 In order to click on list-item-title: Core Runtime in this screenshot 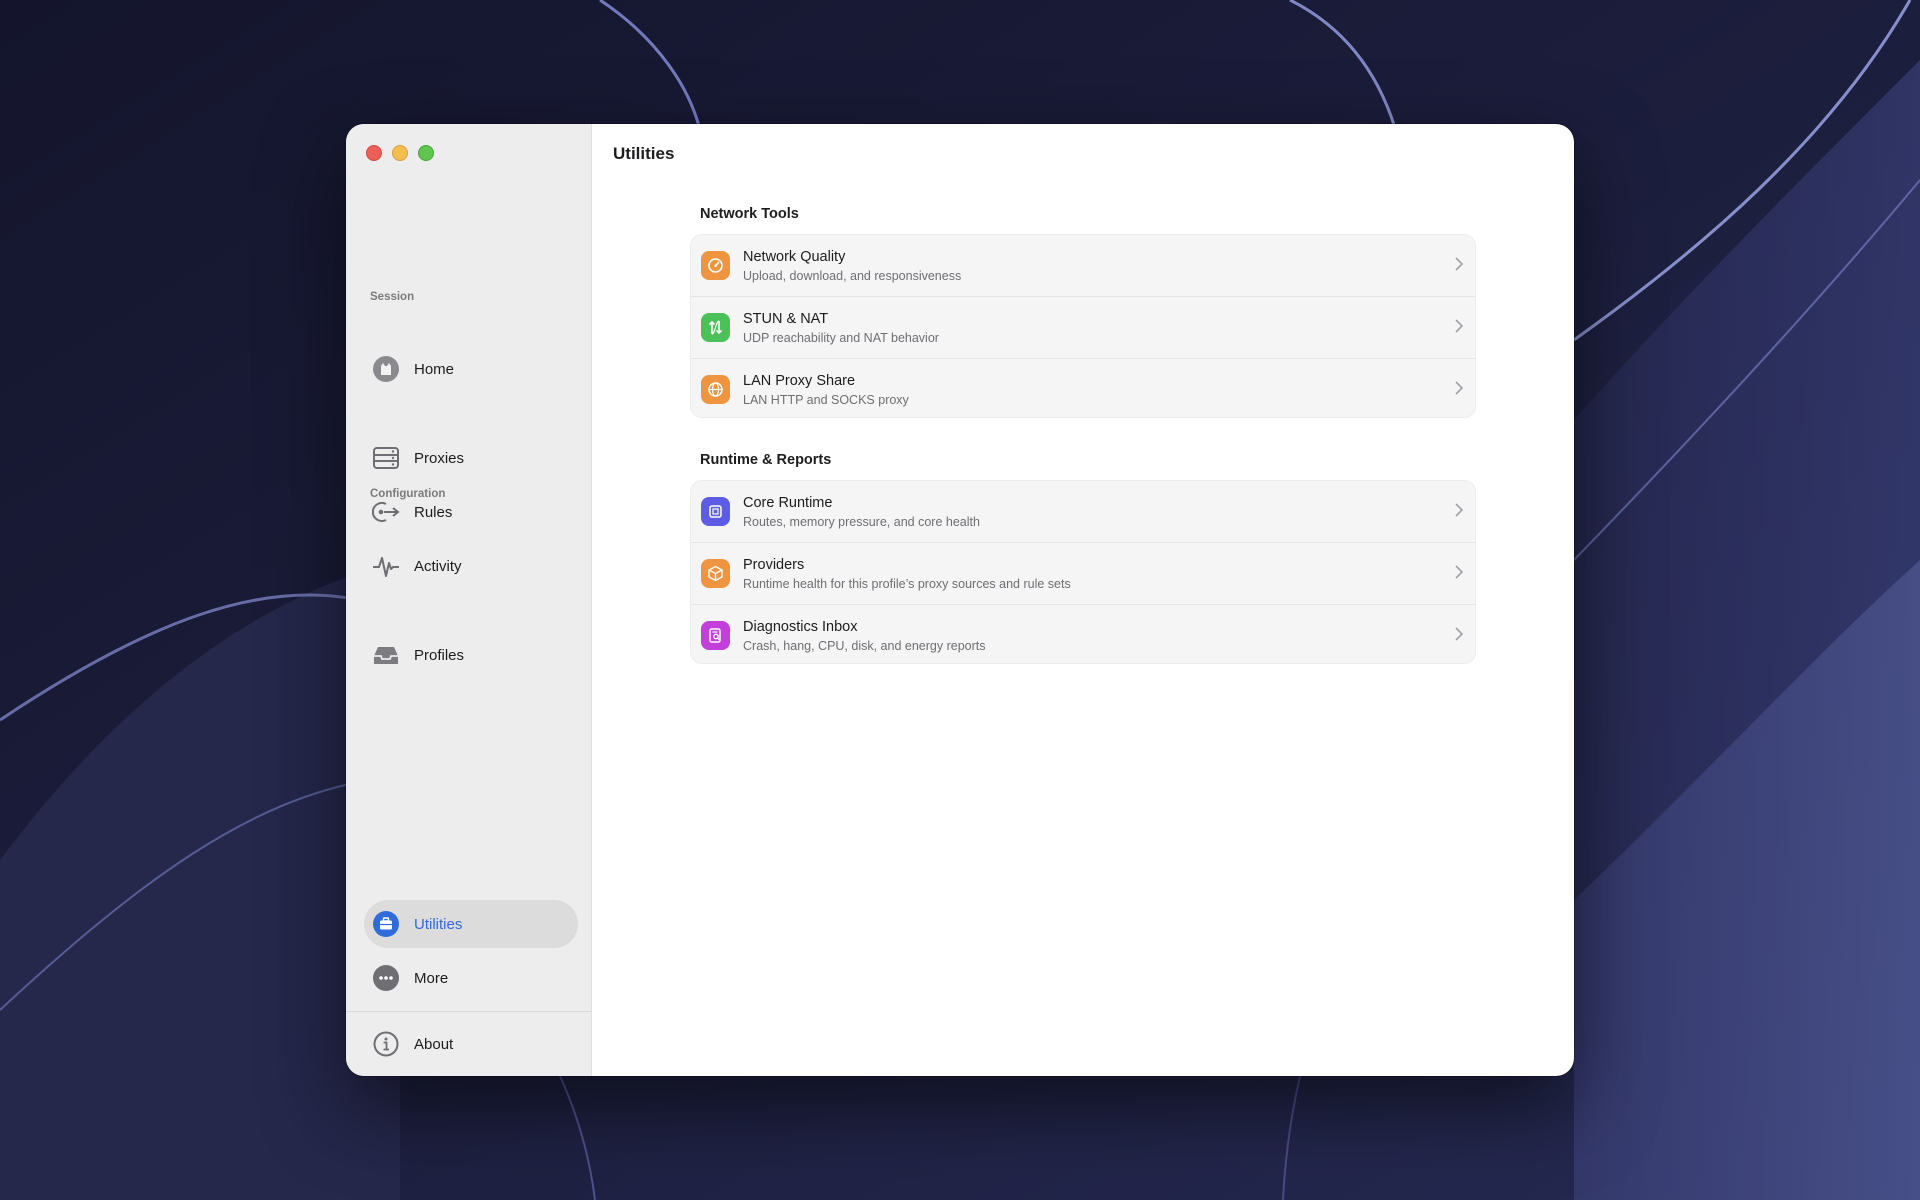, I will do `click(788, 502)`.